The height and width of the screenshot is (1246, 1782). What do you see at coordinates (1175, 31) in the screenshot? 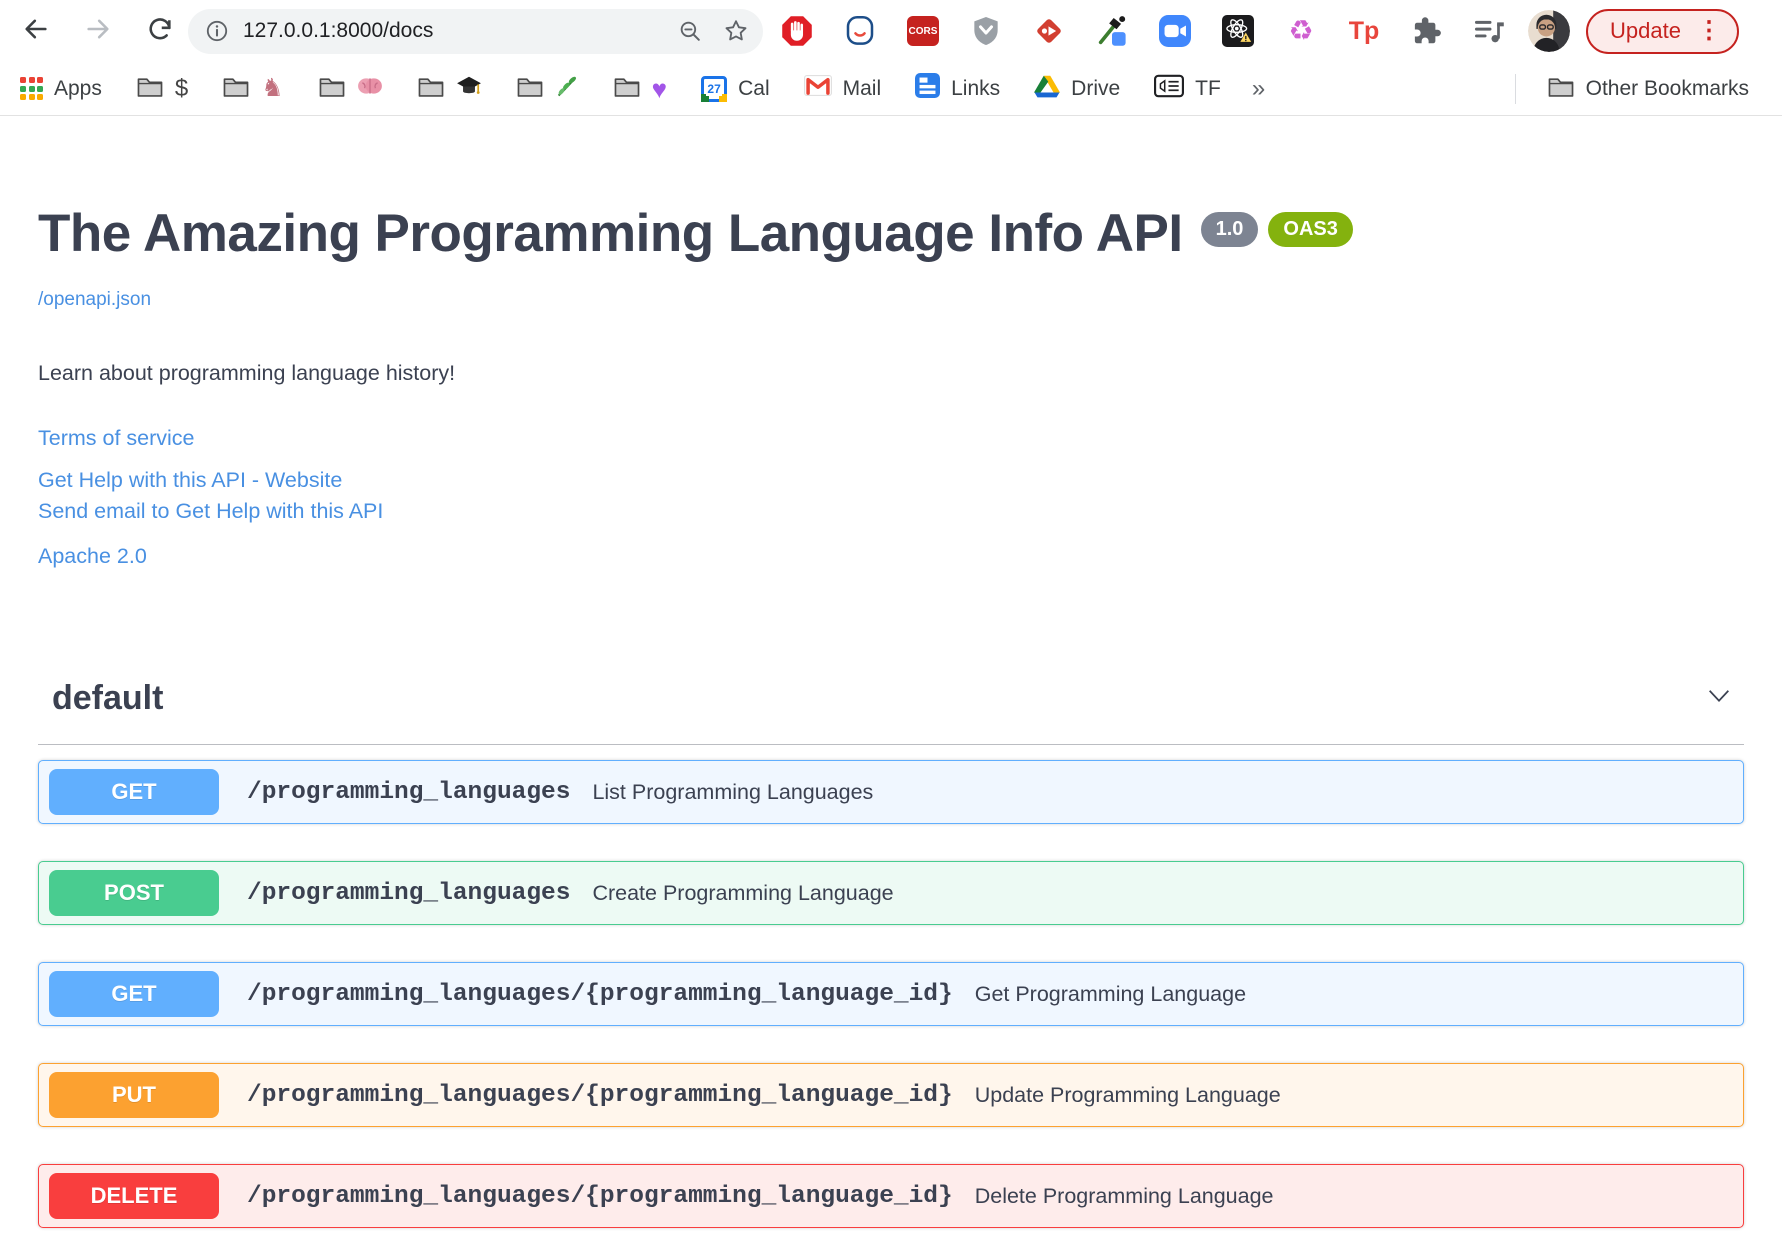
I see `zoom-app-icon` at bounding box center [1175, 31].